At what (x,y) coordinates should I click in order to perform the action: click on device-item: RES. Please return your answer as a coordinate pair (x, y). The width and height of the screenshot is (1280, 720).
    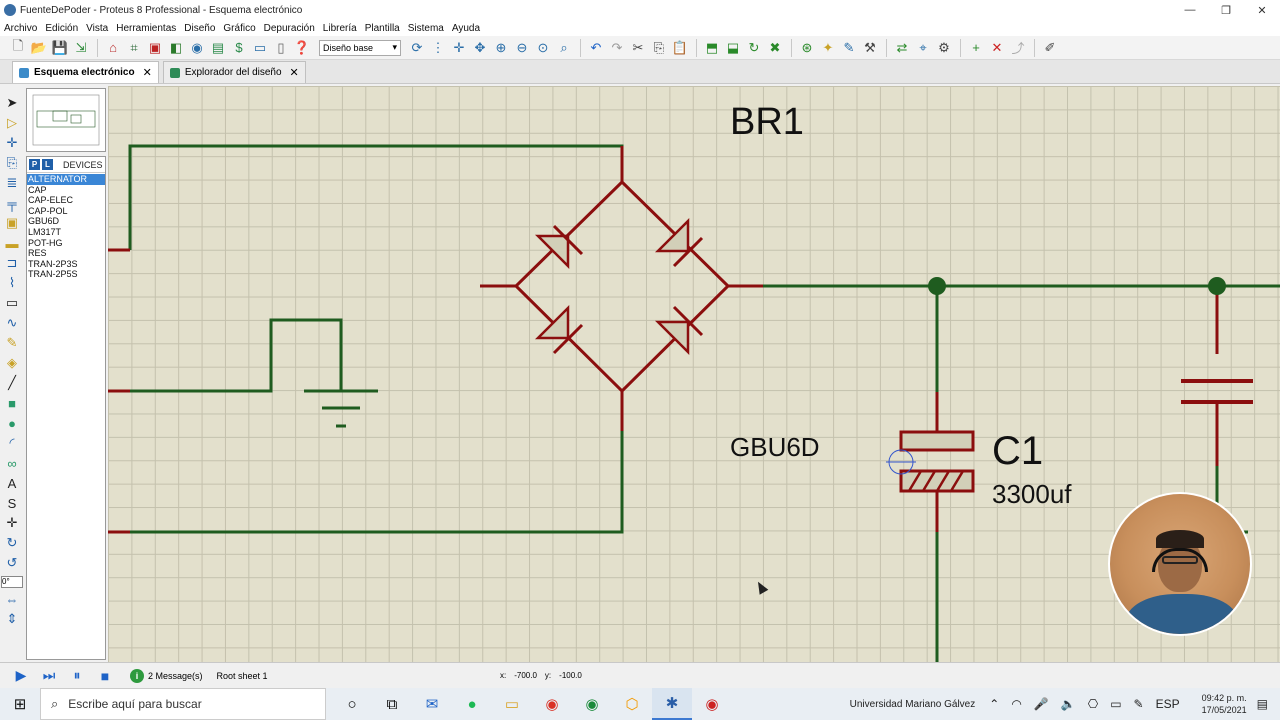
    Looking at the image, I should click on (66, 253).